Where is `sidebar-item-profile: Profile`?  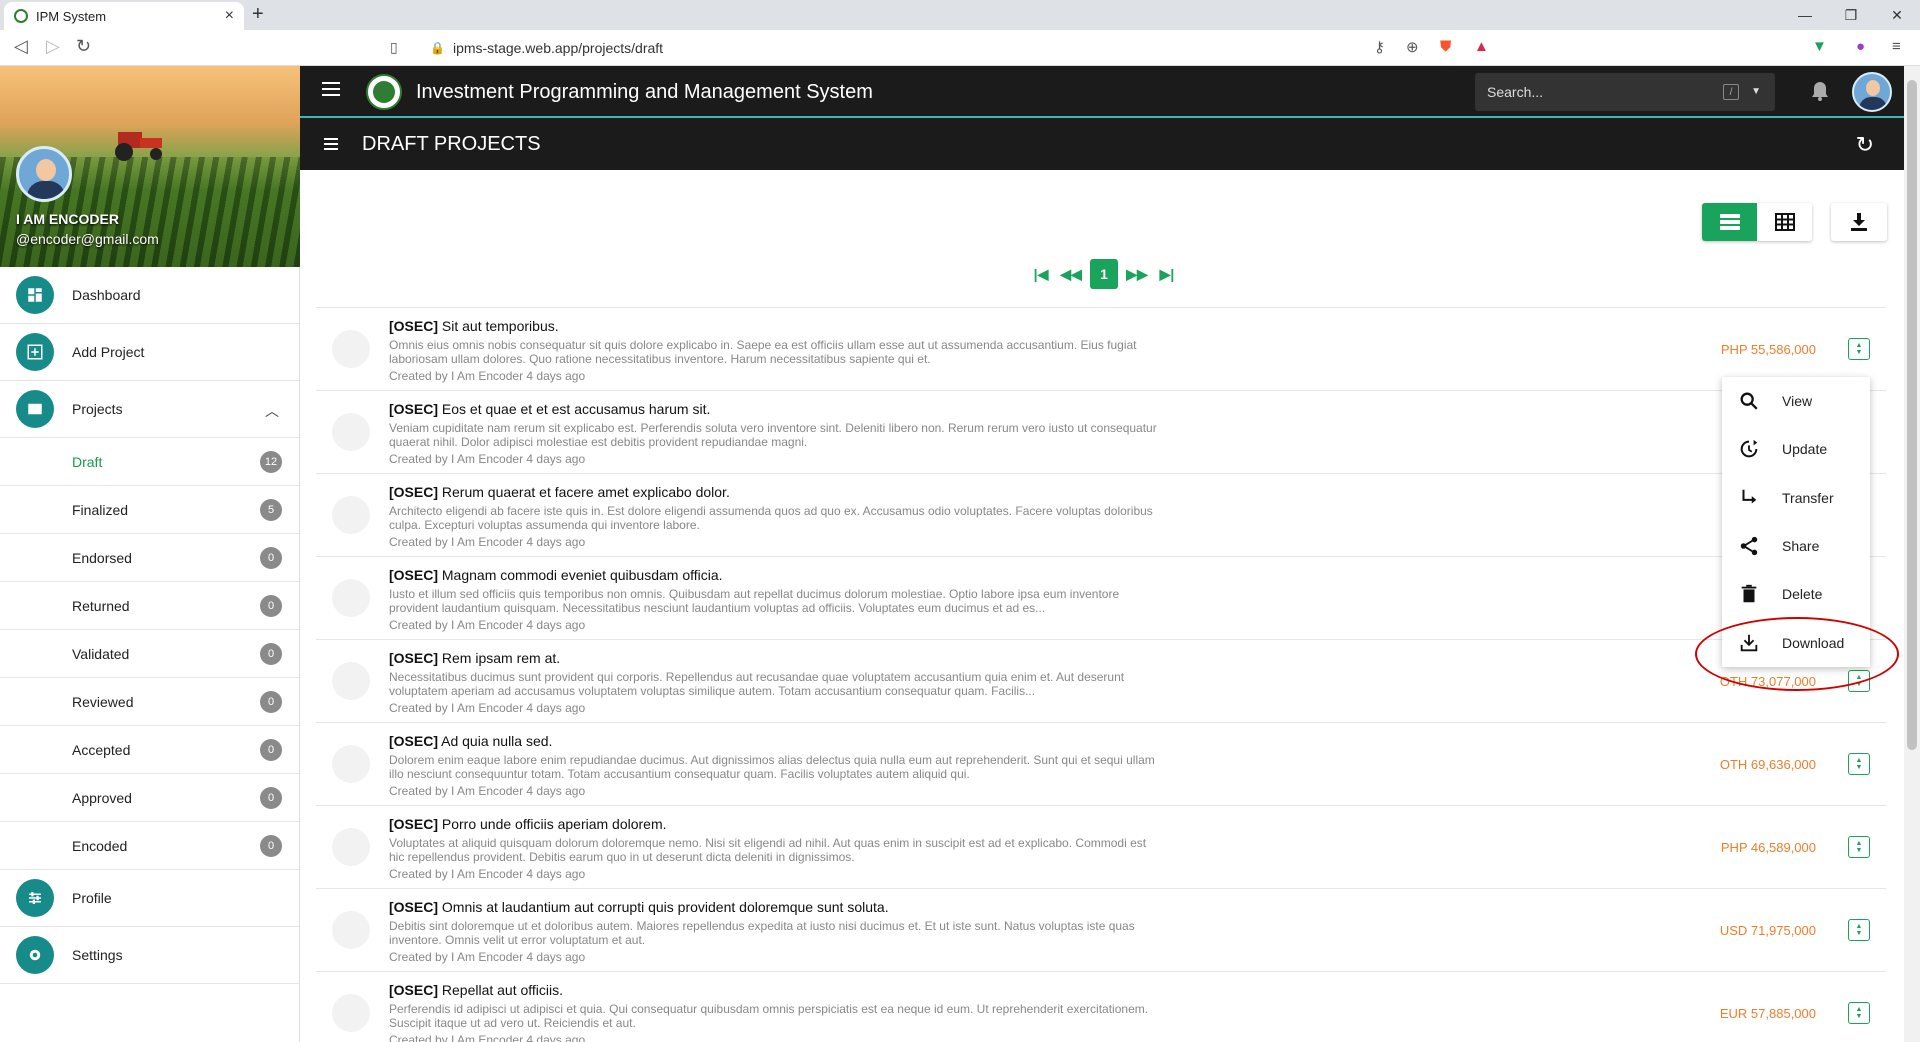 sidebar-item-profile: Profile is located at coordinates (149, 898).